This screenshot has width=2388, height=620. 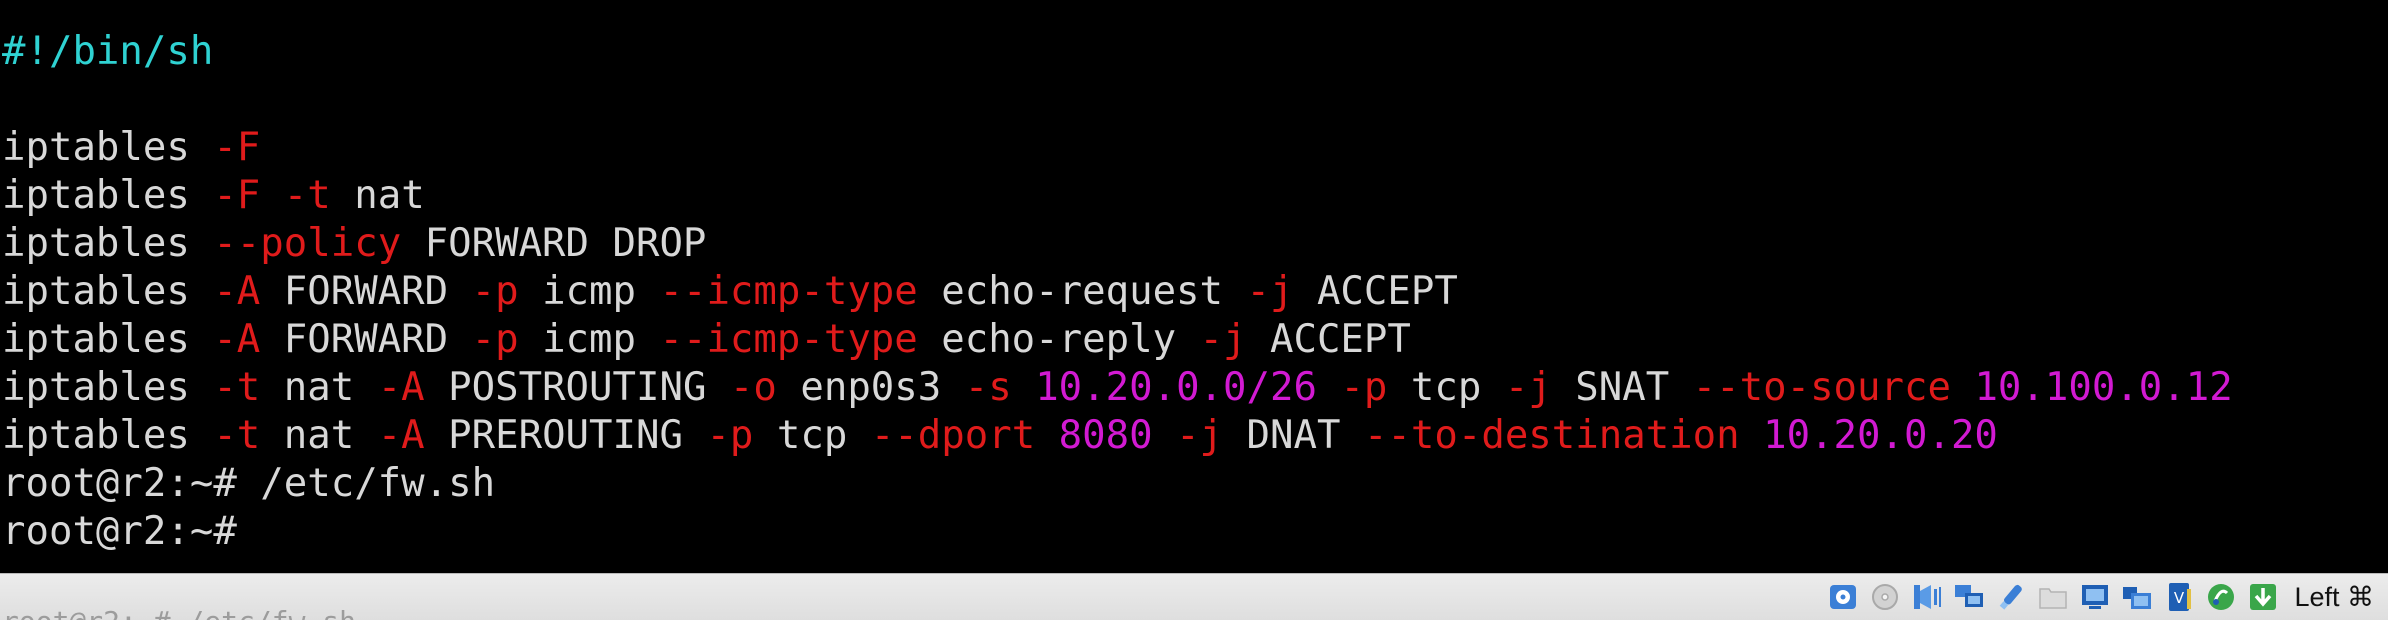 I want to click on terminal-token-text: SNAT, so click(x=1622, y=387).